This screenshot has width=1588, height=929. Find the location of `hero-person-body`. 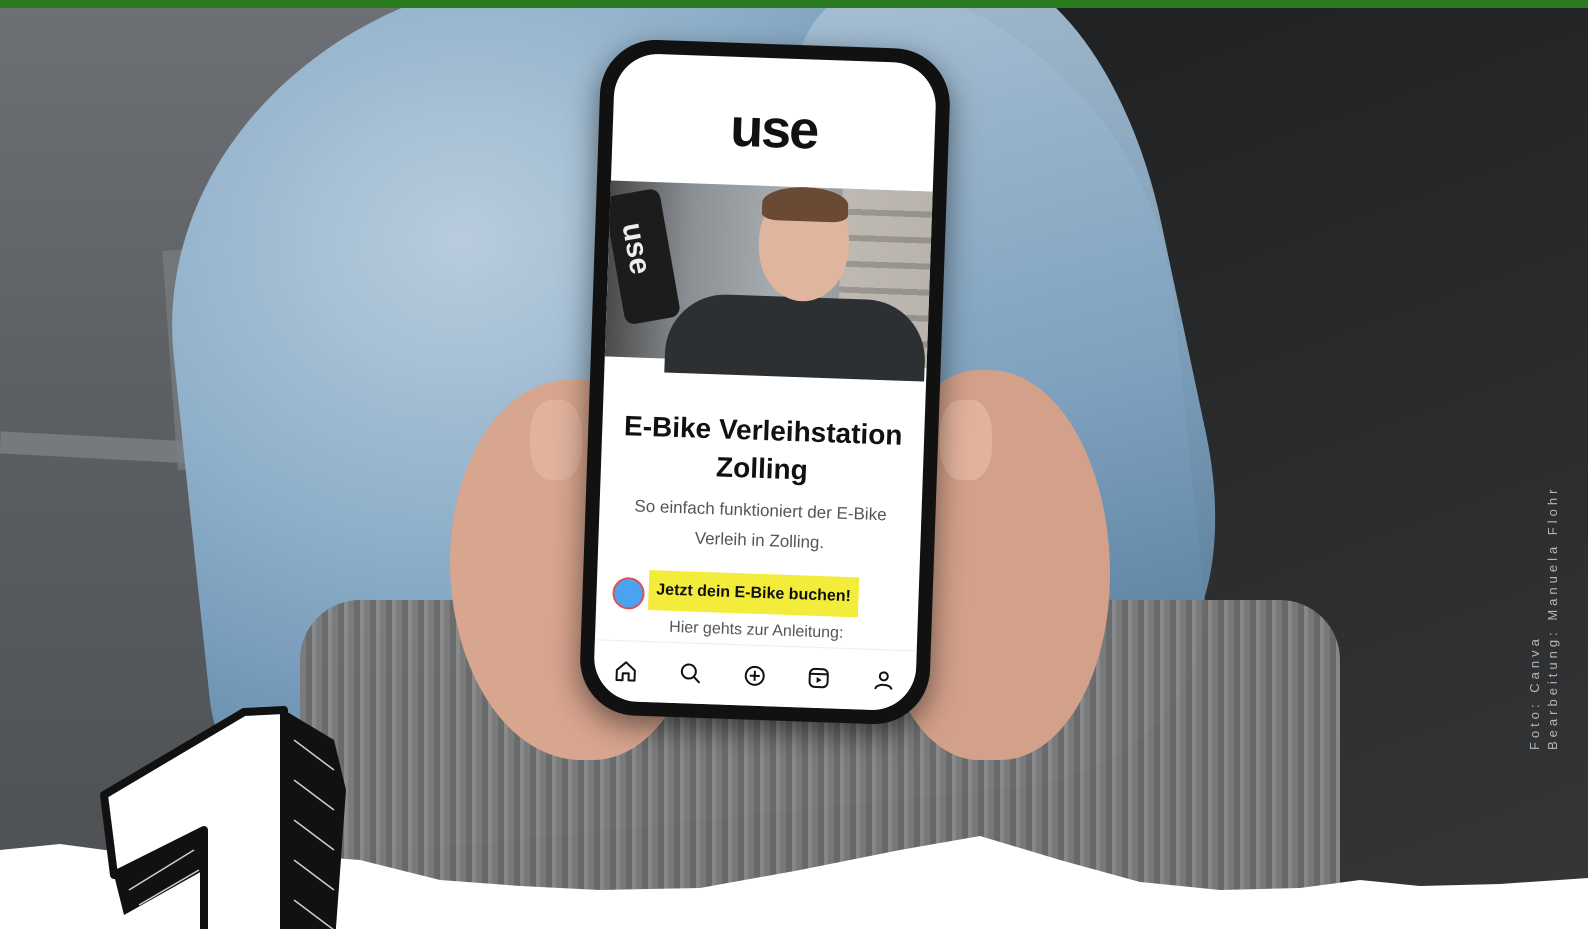

hero-person-body is located at coordinates (795, 337).